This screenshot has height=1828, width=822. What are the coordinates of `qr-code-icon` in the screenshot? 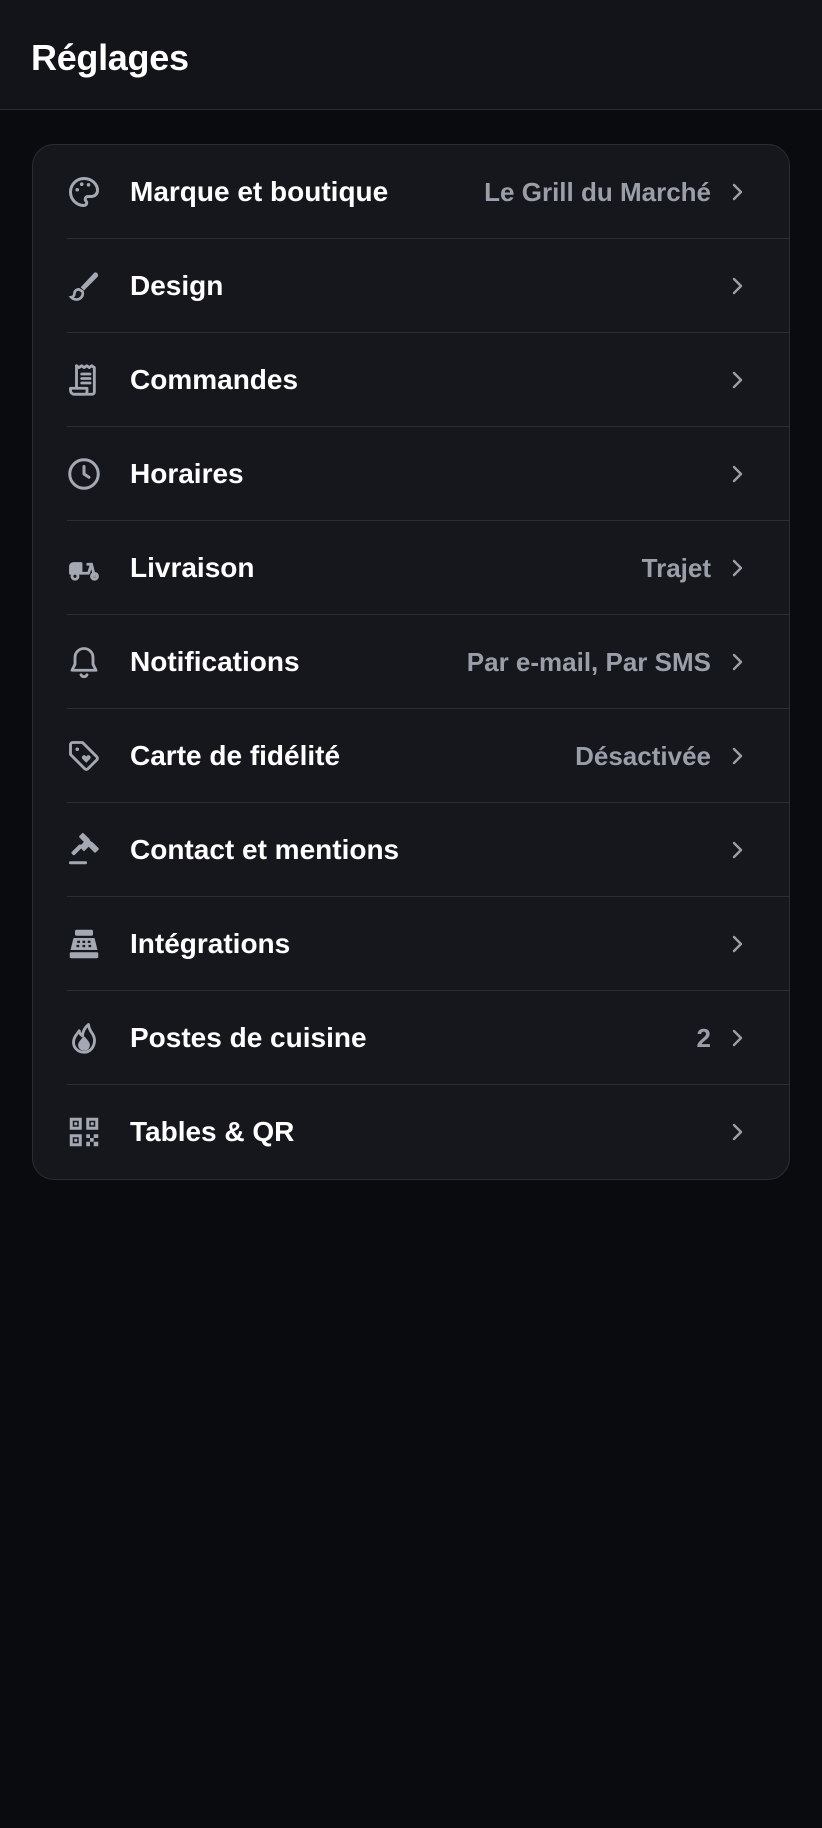 It's located at (84, 1132).